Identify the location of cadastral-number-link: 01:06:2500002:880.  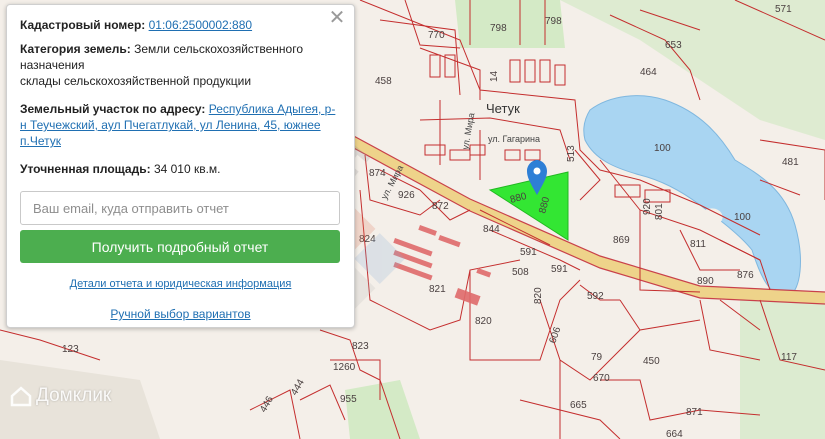
(200, 25).